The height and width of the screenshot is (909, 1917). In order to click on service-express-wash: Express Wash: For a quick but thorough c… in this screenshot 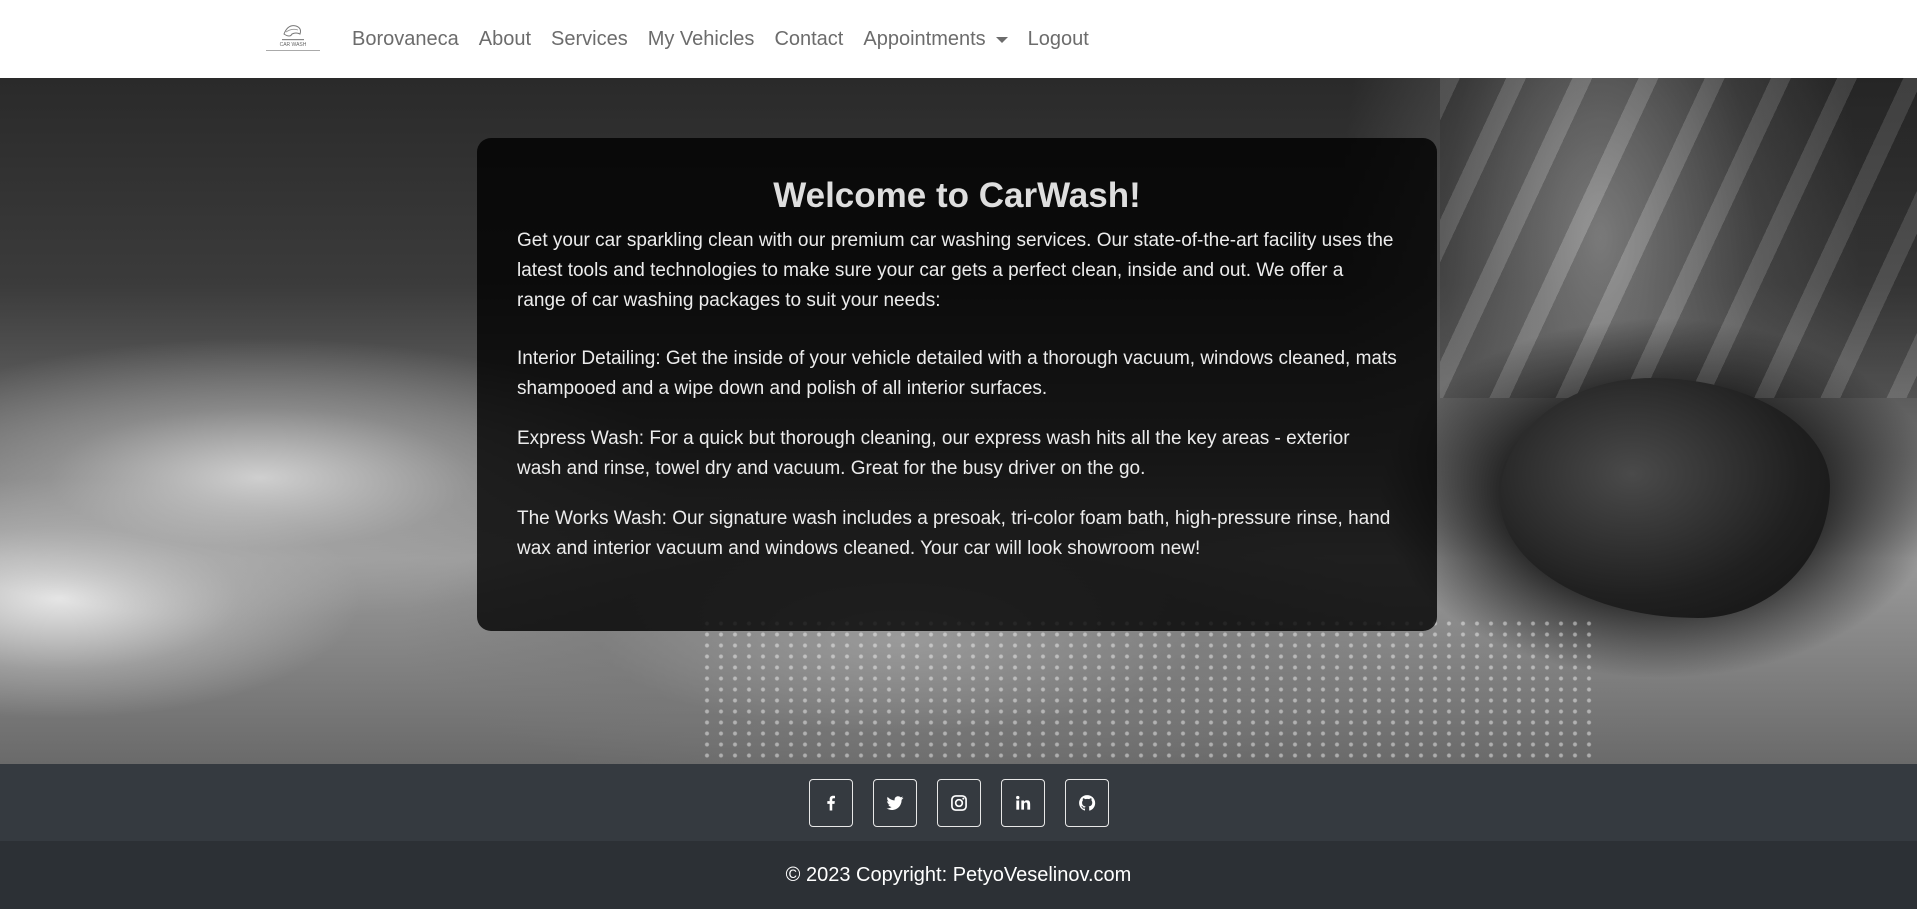, I will do `click(933, 453)`.